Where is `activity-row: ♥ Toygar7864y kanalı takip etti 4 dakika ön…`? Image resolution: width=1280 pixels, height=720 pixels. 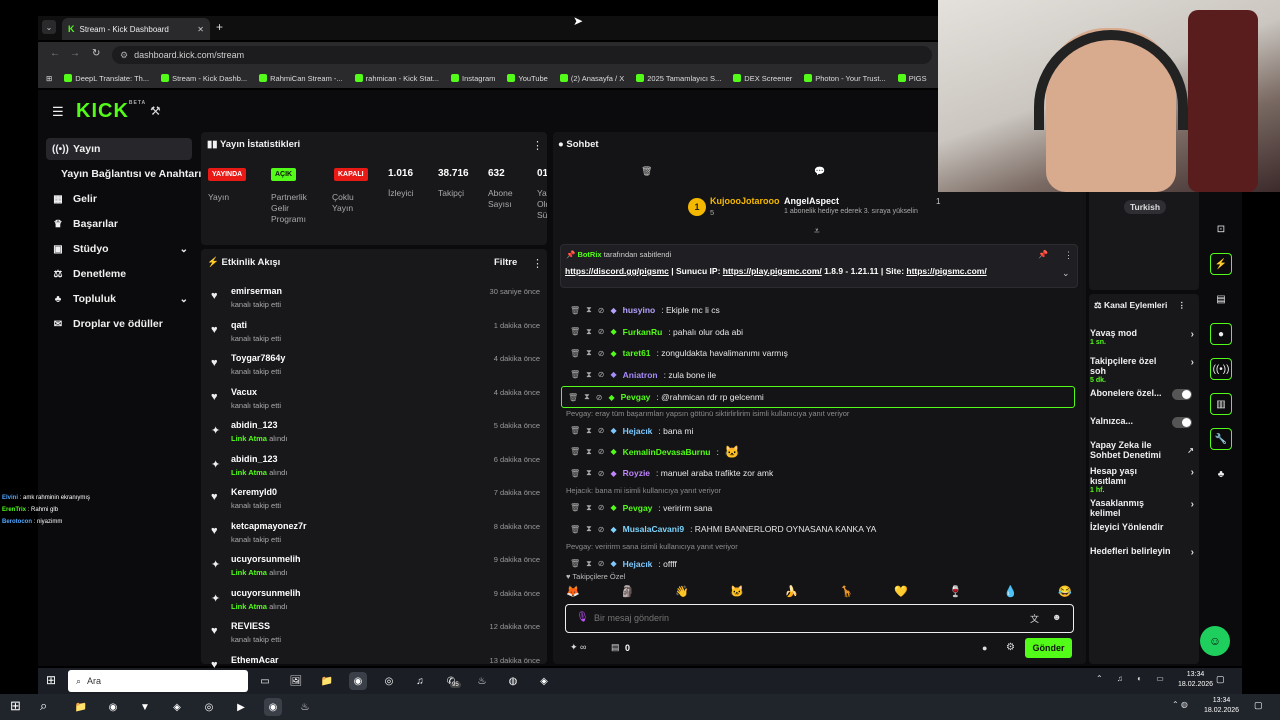
activity-row: ♥ Toygar7864y kanalı takip etti 4 dakika ön… is located at coordinates (374, 366).